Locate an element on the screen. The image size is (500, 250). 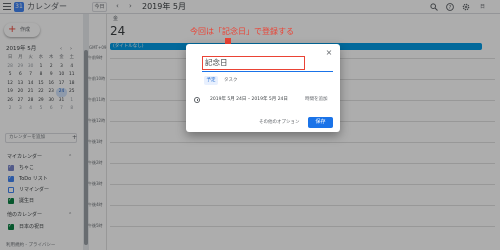
event-title-input: 記念日 is located at coordinates (253, 63).